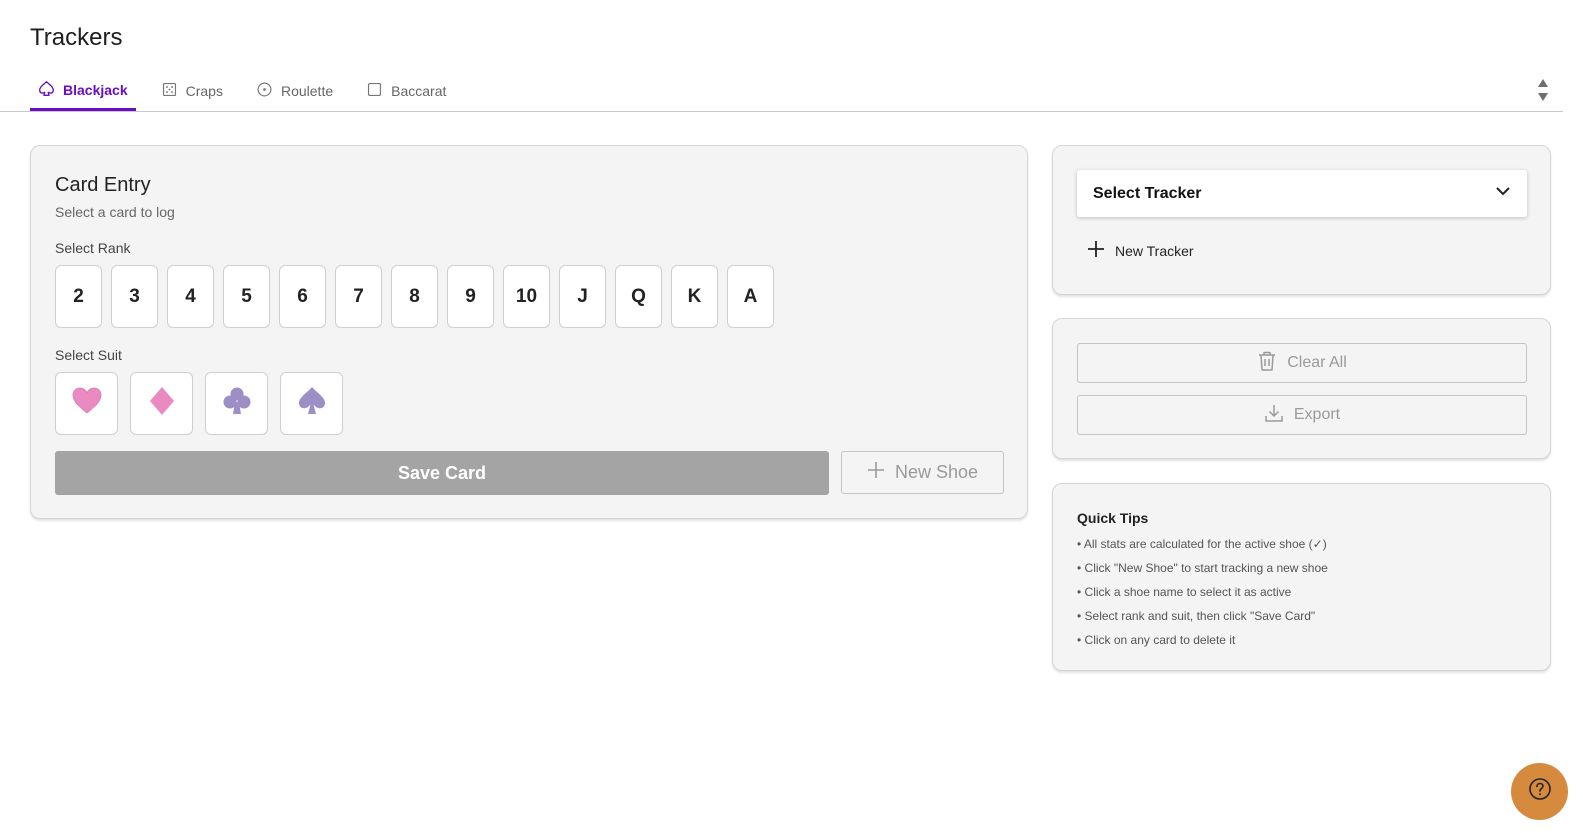 The image size is (1583, 833). Describe the element at coordinates (93, 248) in the screenshot. I see `select-rank-label: Select Rank` at that location.